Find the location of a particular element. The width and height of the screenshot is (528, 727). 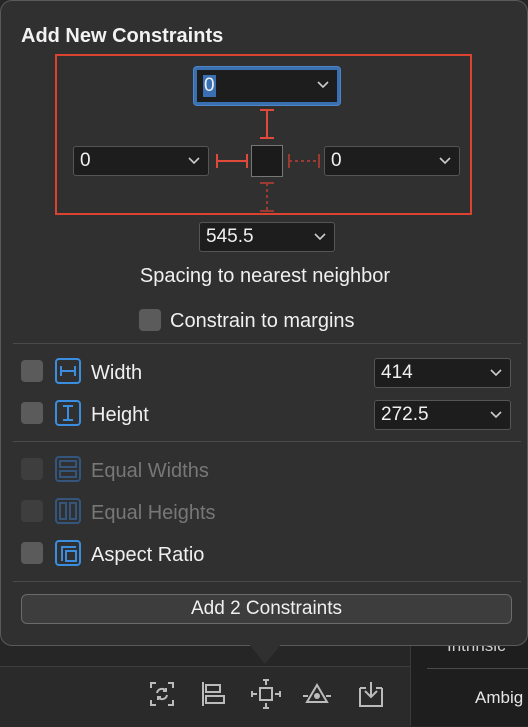

aspect-ratio-label: Aspect Ratio is located at coordinates (148, 555).